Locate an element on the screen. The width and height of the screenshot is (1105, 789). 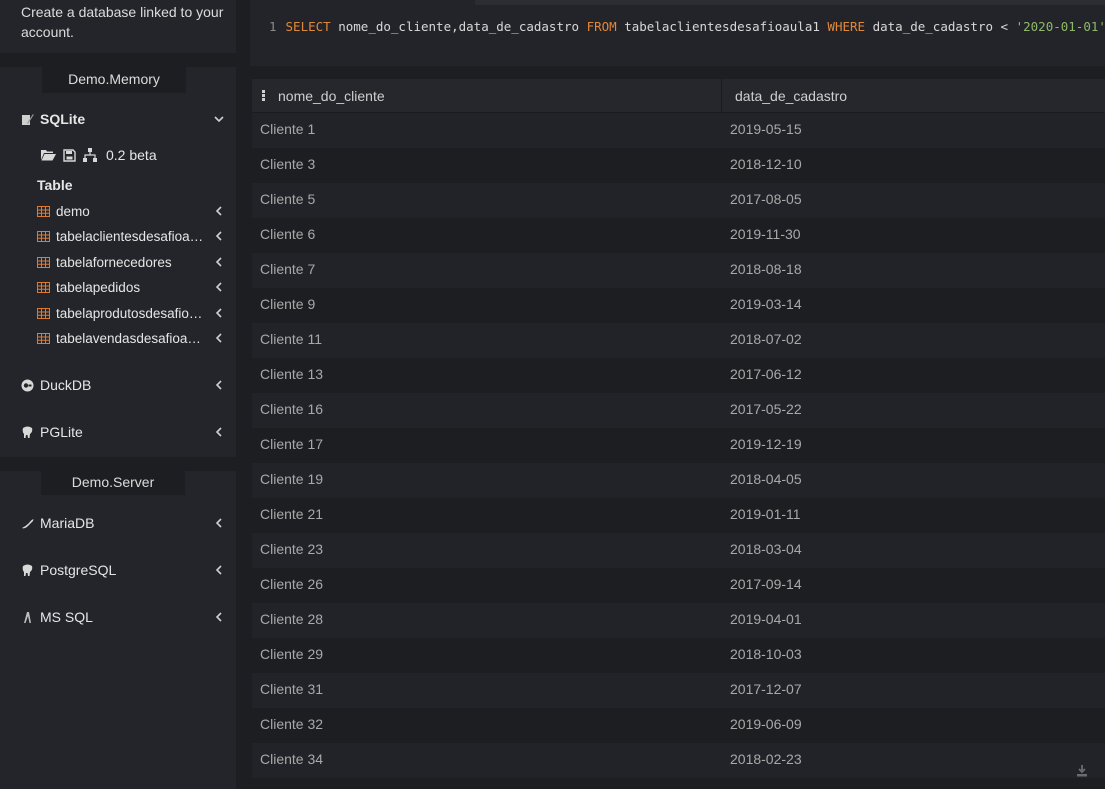
cell-nome-do-cliente: Cliente 16 is located at coordinates (291, 410).